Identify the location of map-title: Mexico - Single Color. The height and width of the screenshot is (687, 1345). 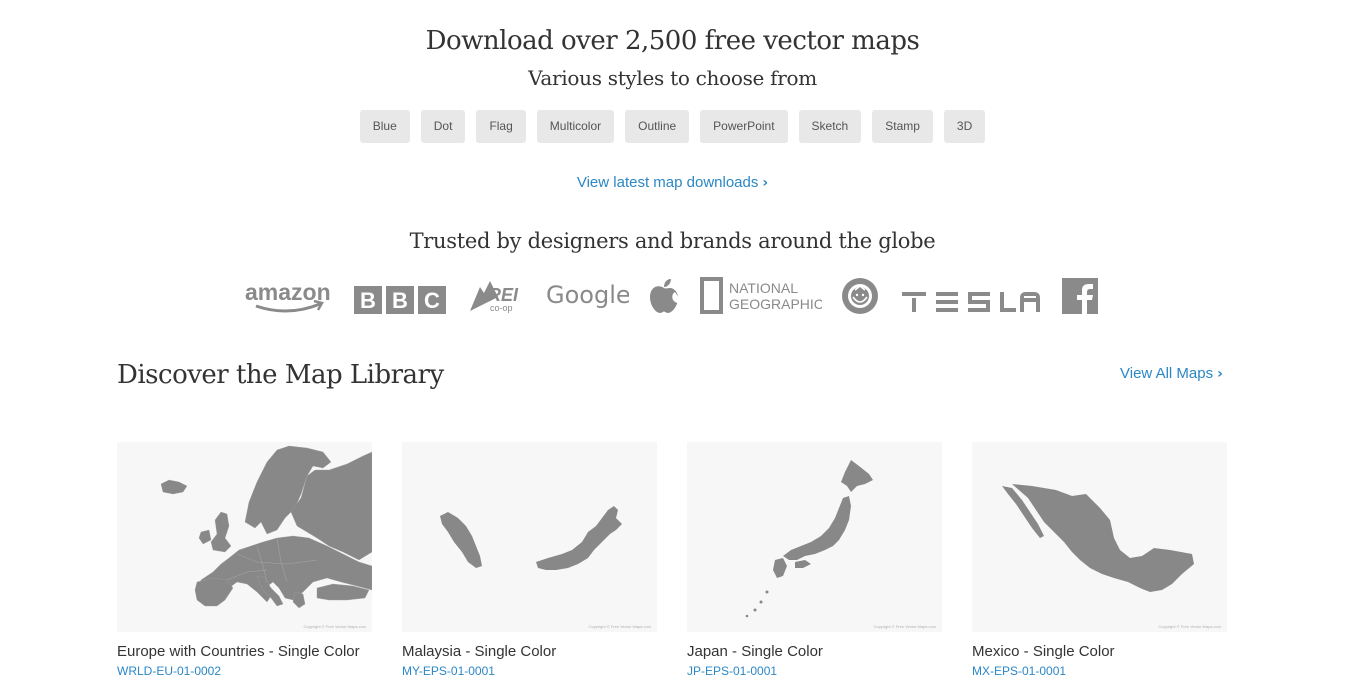
(1099, 651).